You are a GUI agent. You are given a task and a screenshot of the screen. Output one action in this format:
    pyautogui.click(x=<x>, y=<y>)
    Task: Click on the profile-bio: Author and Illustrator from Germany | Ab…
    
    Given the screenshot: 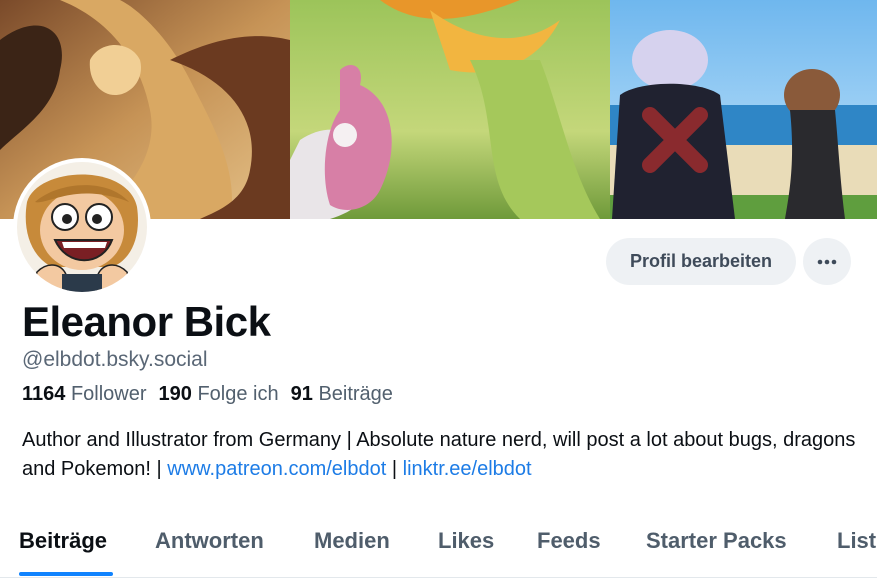 What is the action you would take?
    pyautogui.click(x=442, y=455)
    